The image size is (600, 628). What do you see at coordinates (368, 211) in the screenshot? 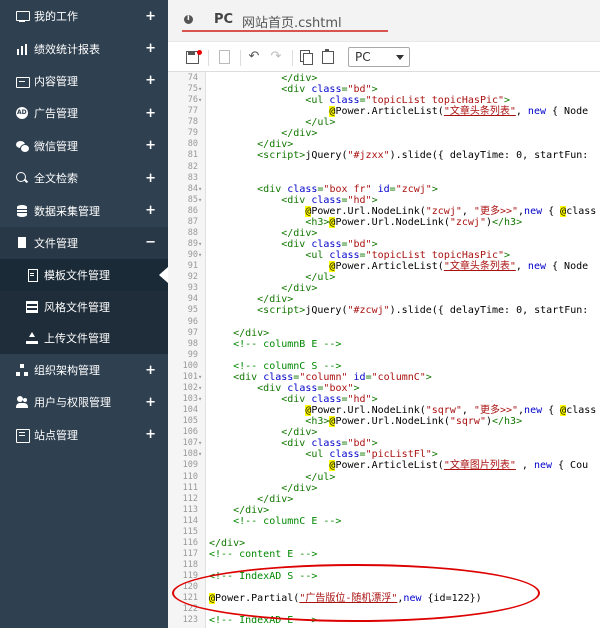
I see `code-token: Power.Url.NodeLink(` at bounding box center [368, 211].